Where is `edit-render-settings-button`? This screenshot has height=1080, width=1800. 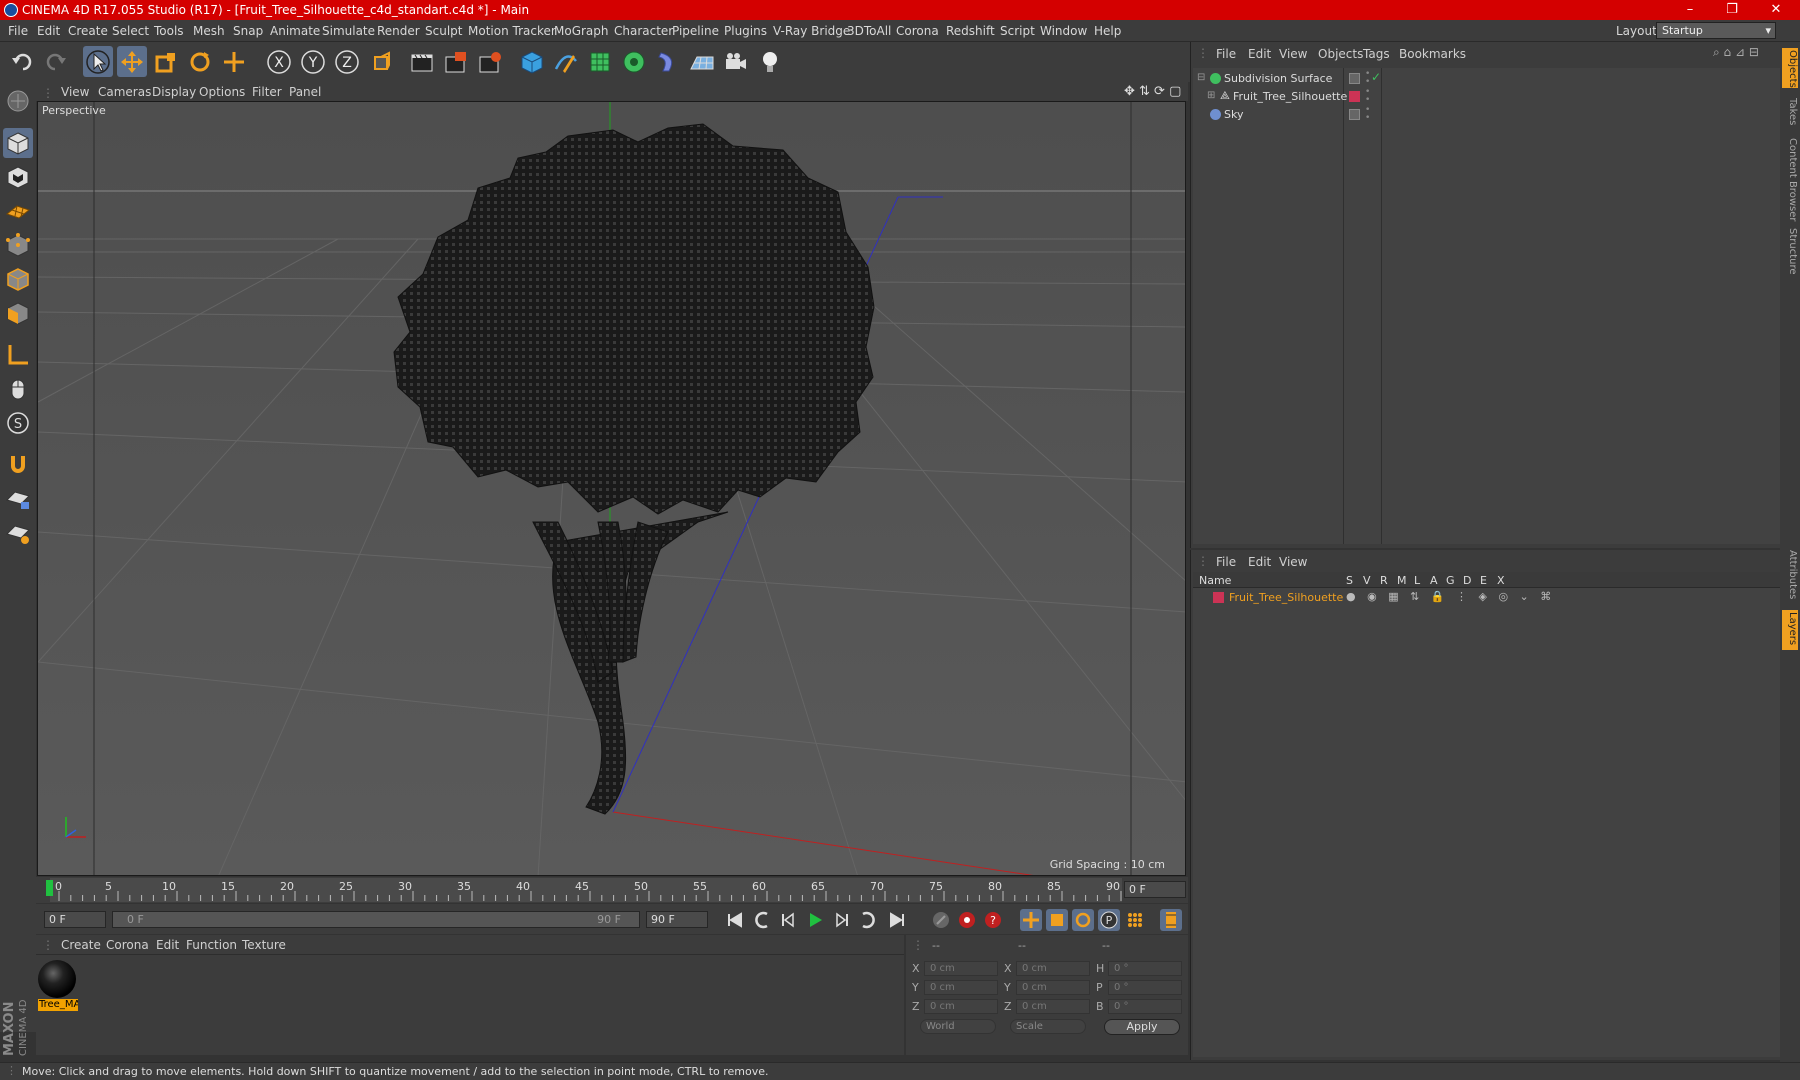
edit-render-settings-button is located at coordinates (490, 61).